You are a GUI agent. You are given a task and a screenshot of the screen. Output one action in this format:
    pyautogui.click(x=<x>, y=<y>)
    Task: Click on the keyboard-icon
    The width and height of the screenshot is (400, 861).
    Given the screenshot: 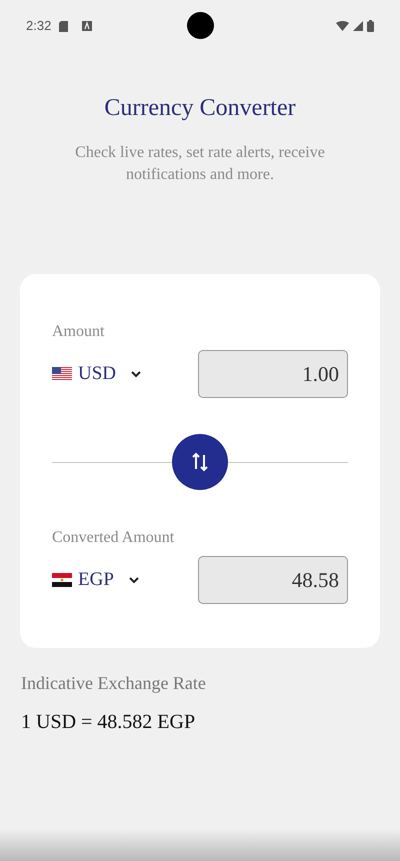 What is the action you would take?
    pyautogui.click(x=87, y=26)
    